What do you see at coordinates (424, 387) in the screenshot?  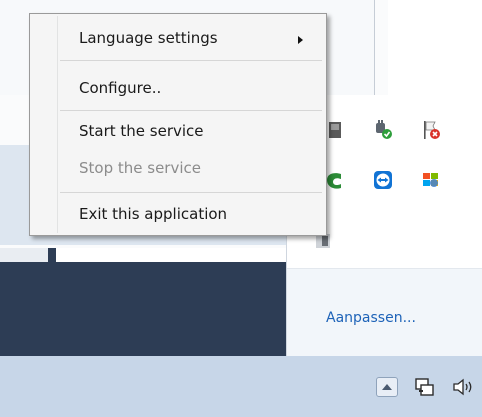 I see `network-icon` at bounding box center [424, 387].